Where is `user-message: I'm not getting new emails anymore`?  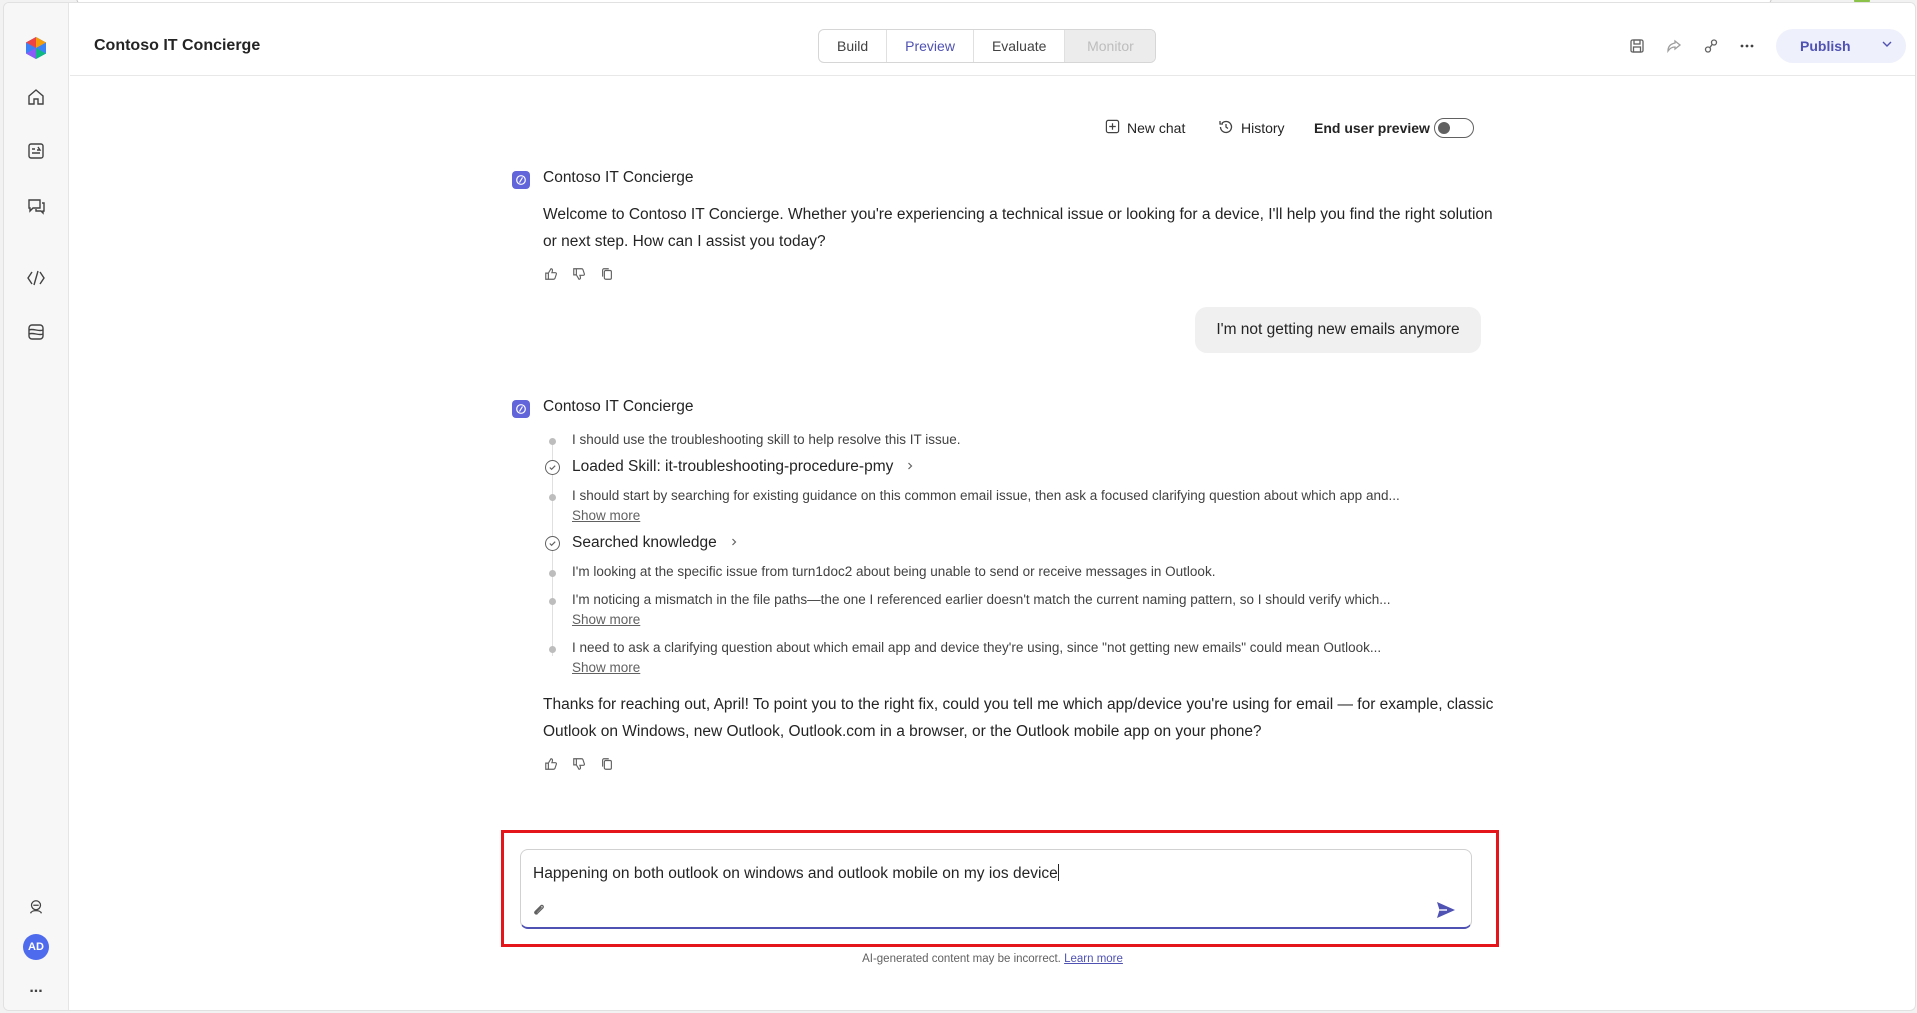 user-message: I'm not getting new emails anymore is located at coordinates (1338, 330).